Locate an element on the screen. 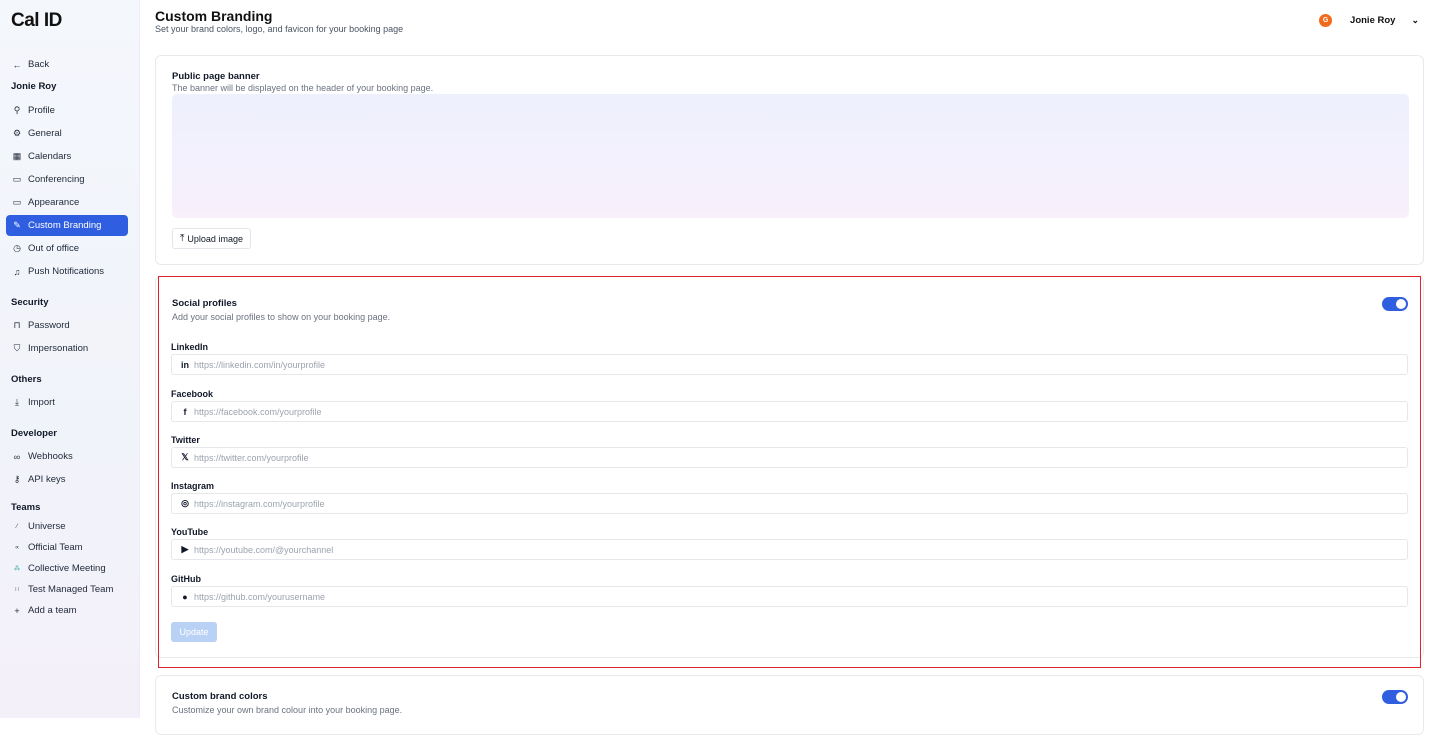 The width and height of the screenshot is (1435, 735). others-heading: Others is located at coordinates (26, 379).